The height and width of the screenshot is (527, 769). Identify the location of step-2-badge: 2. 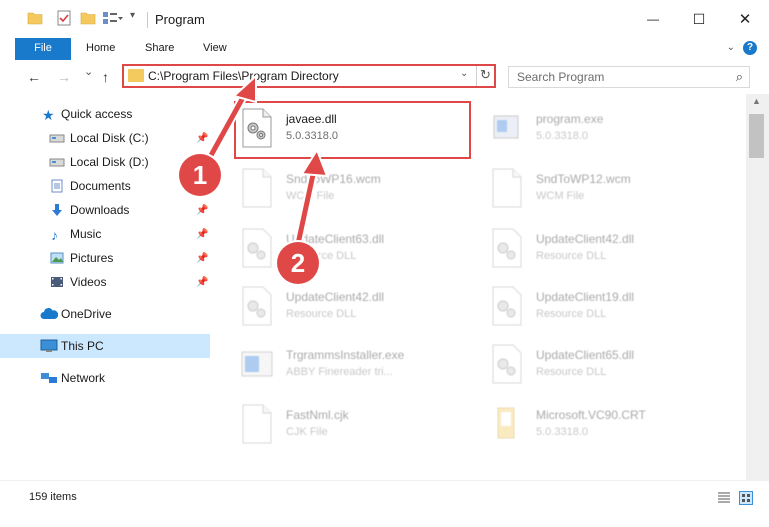
(298, 263).